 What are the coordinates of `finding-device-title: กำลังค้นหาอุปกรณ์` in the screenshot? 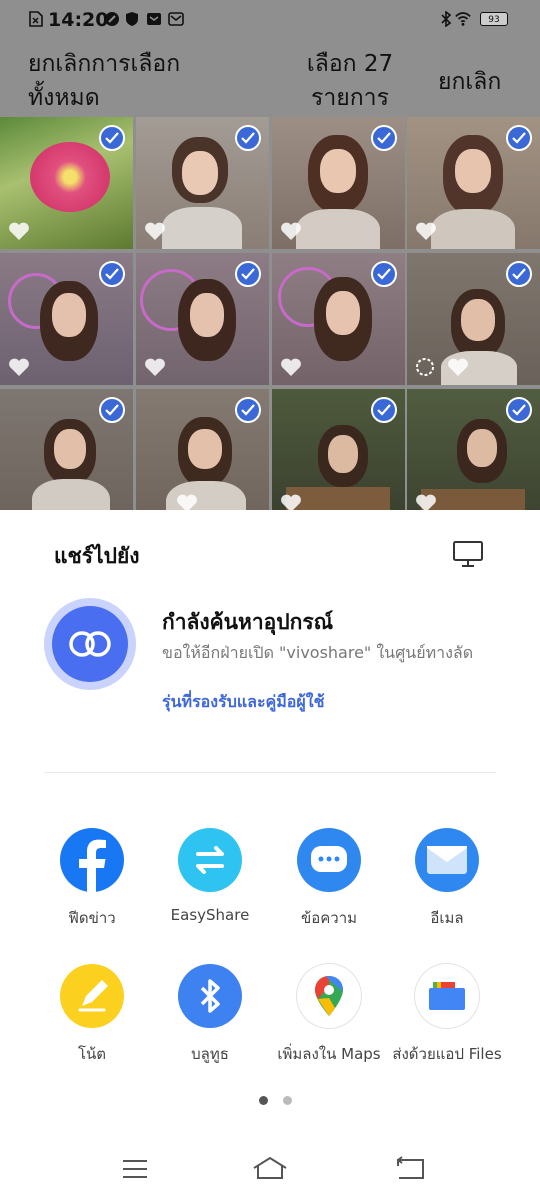 It's located at (248, 622).